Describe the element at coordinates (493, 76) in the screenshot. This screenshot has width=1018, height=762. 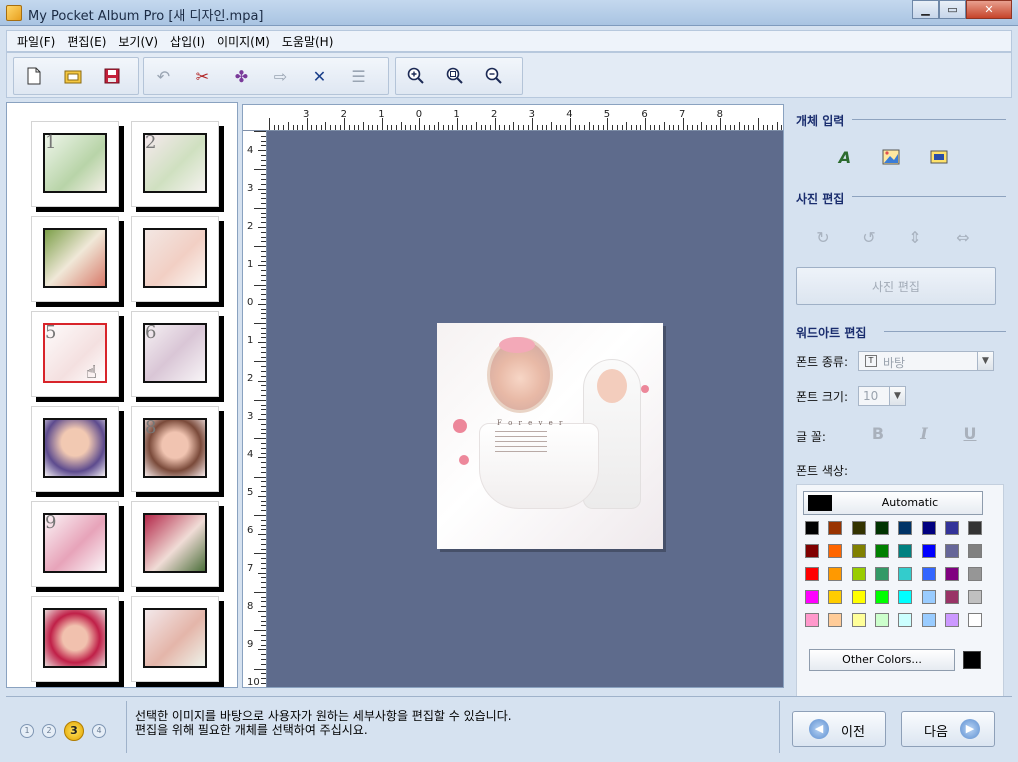
I see `zoom-out-icon` at that location.